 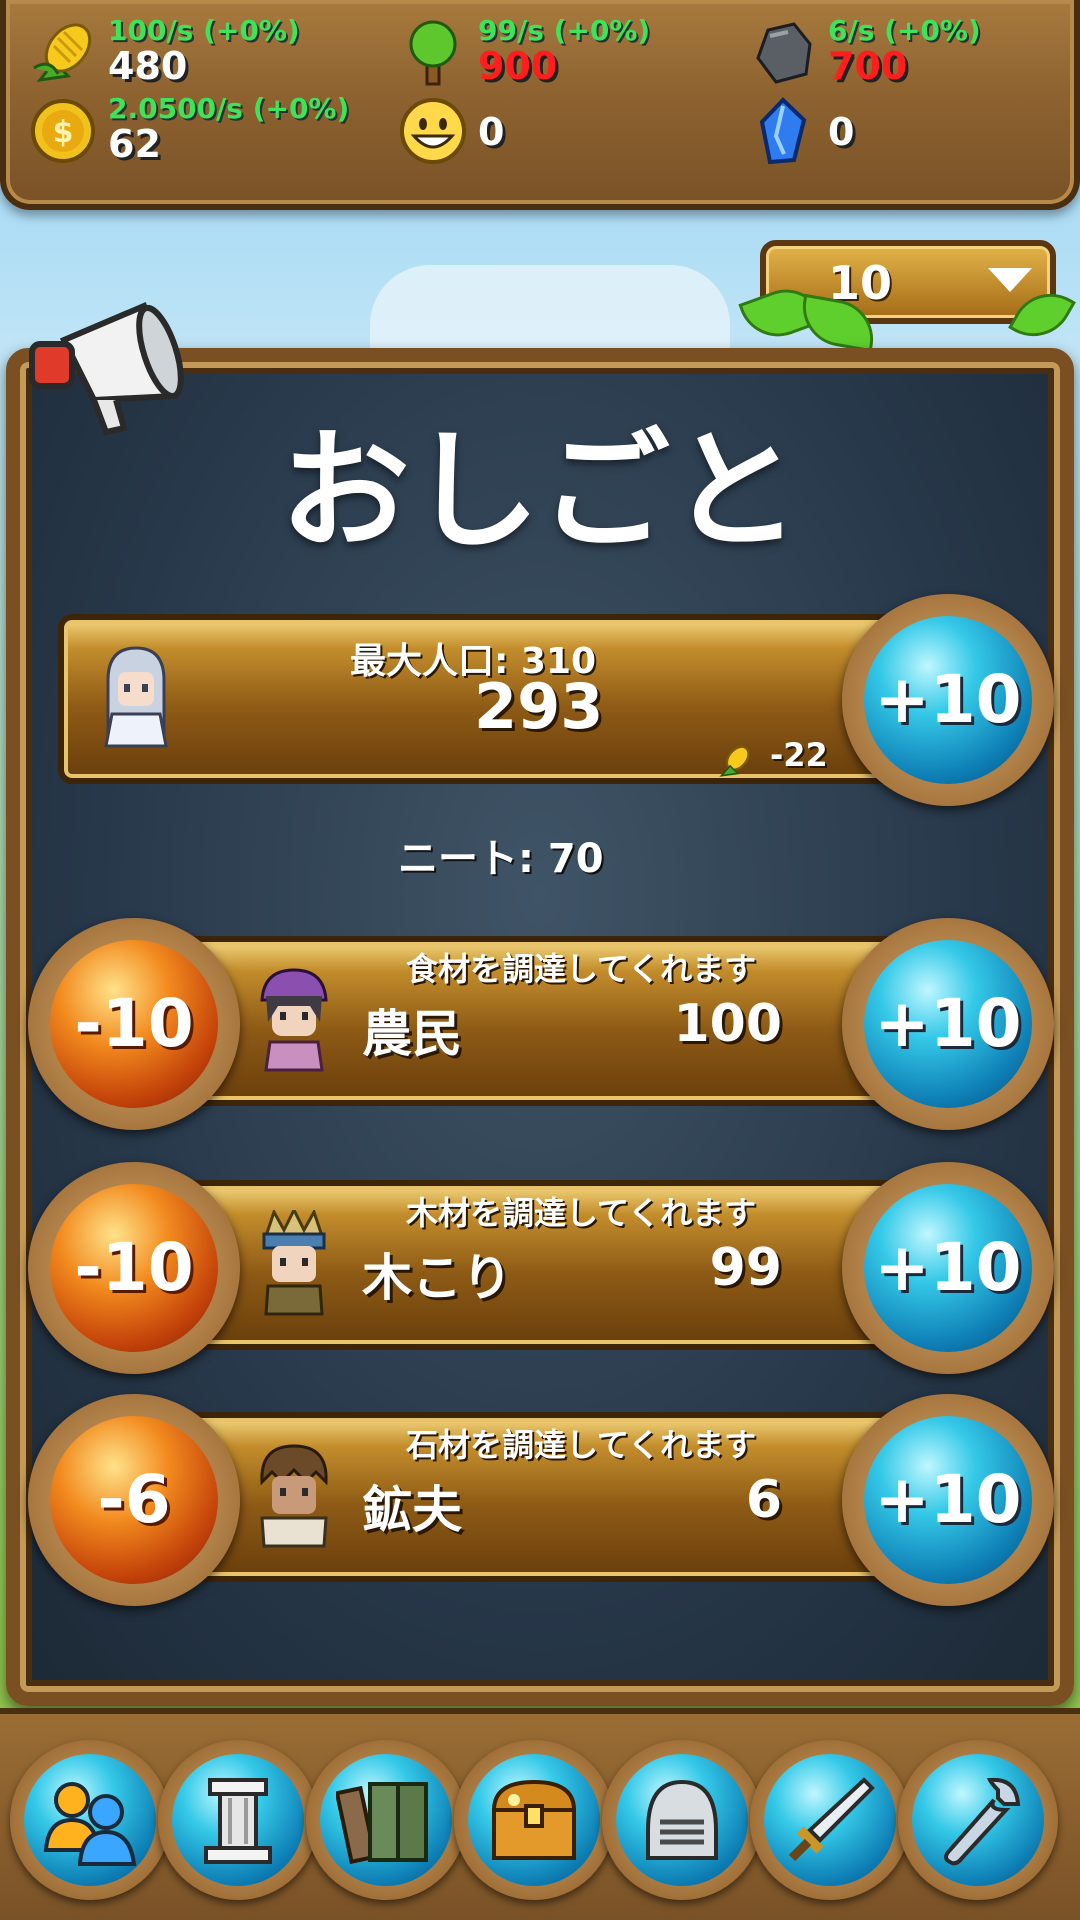 I want to click on treasure-chest-icon, so click(x=534, y=1819).